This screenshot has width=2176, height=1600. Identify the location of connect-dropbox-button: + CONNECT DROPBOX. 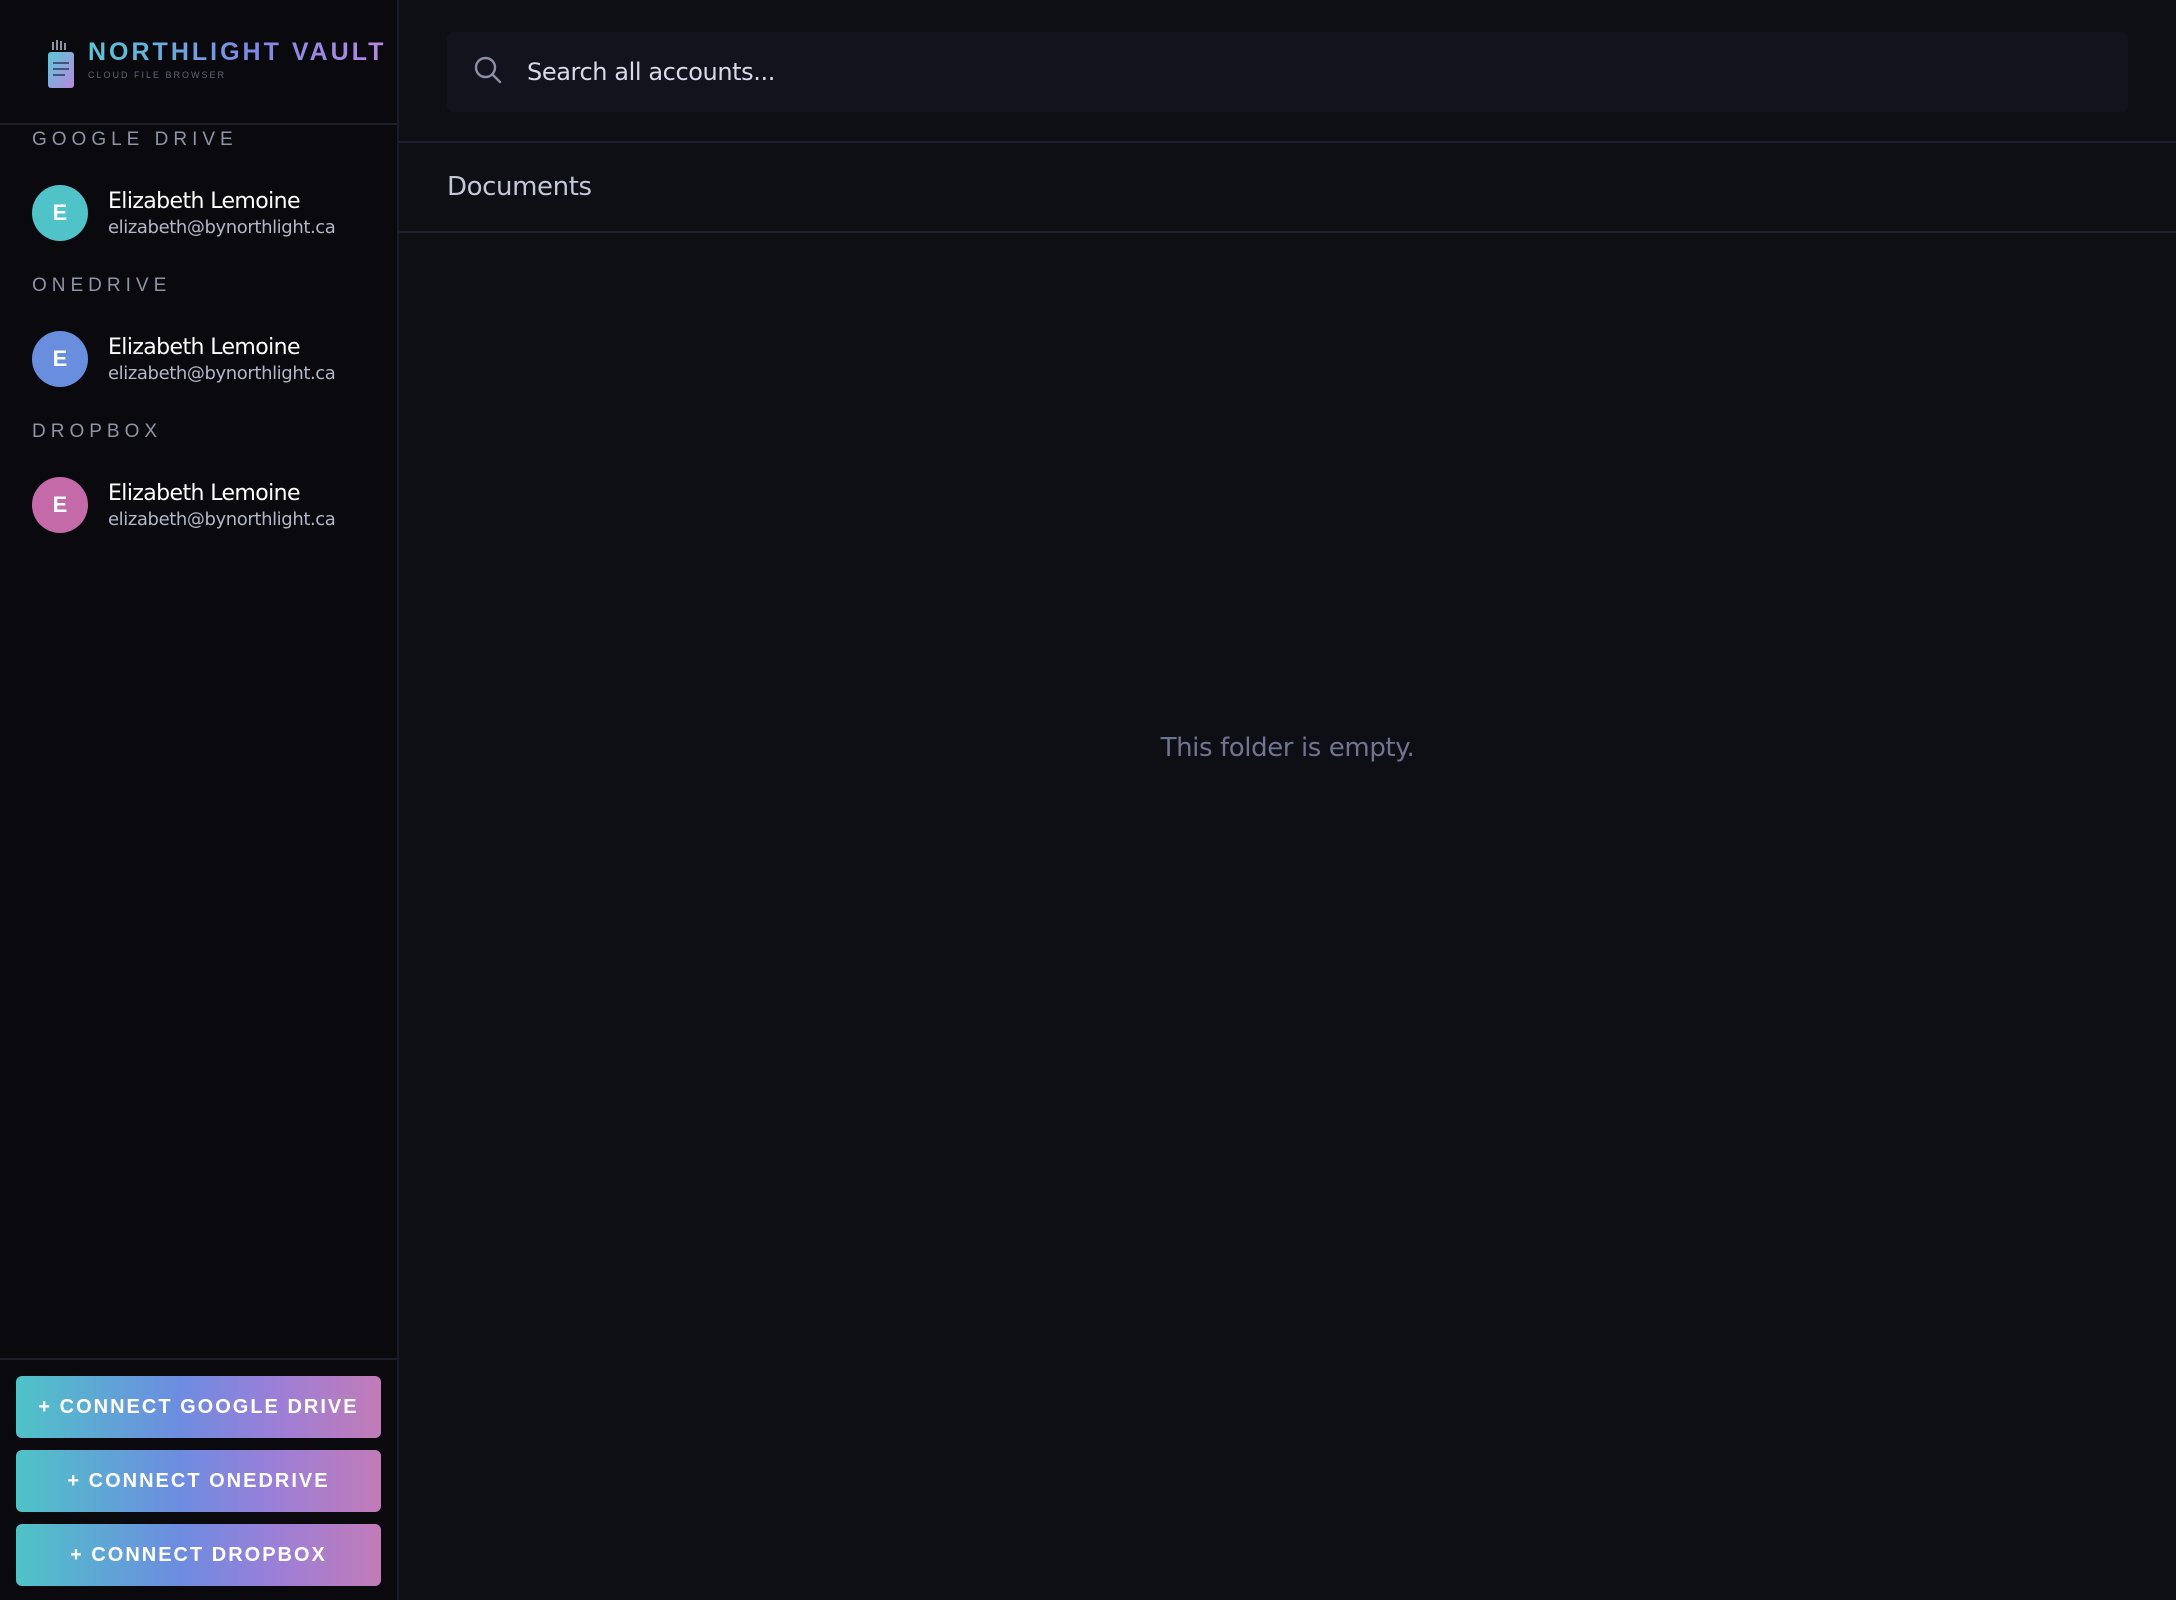
(198, 1555).